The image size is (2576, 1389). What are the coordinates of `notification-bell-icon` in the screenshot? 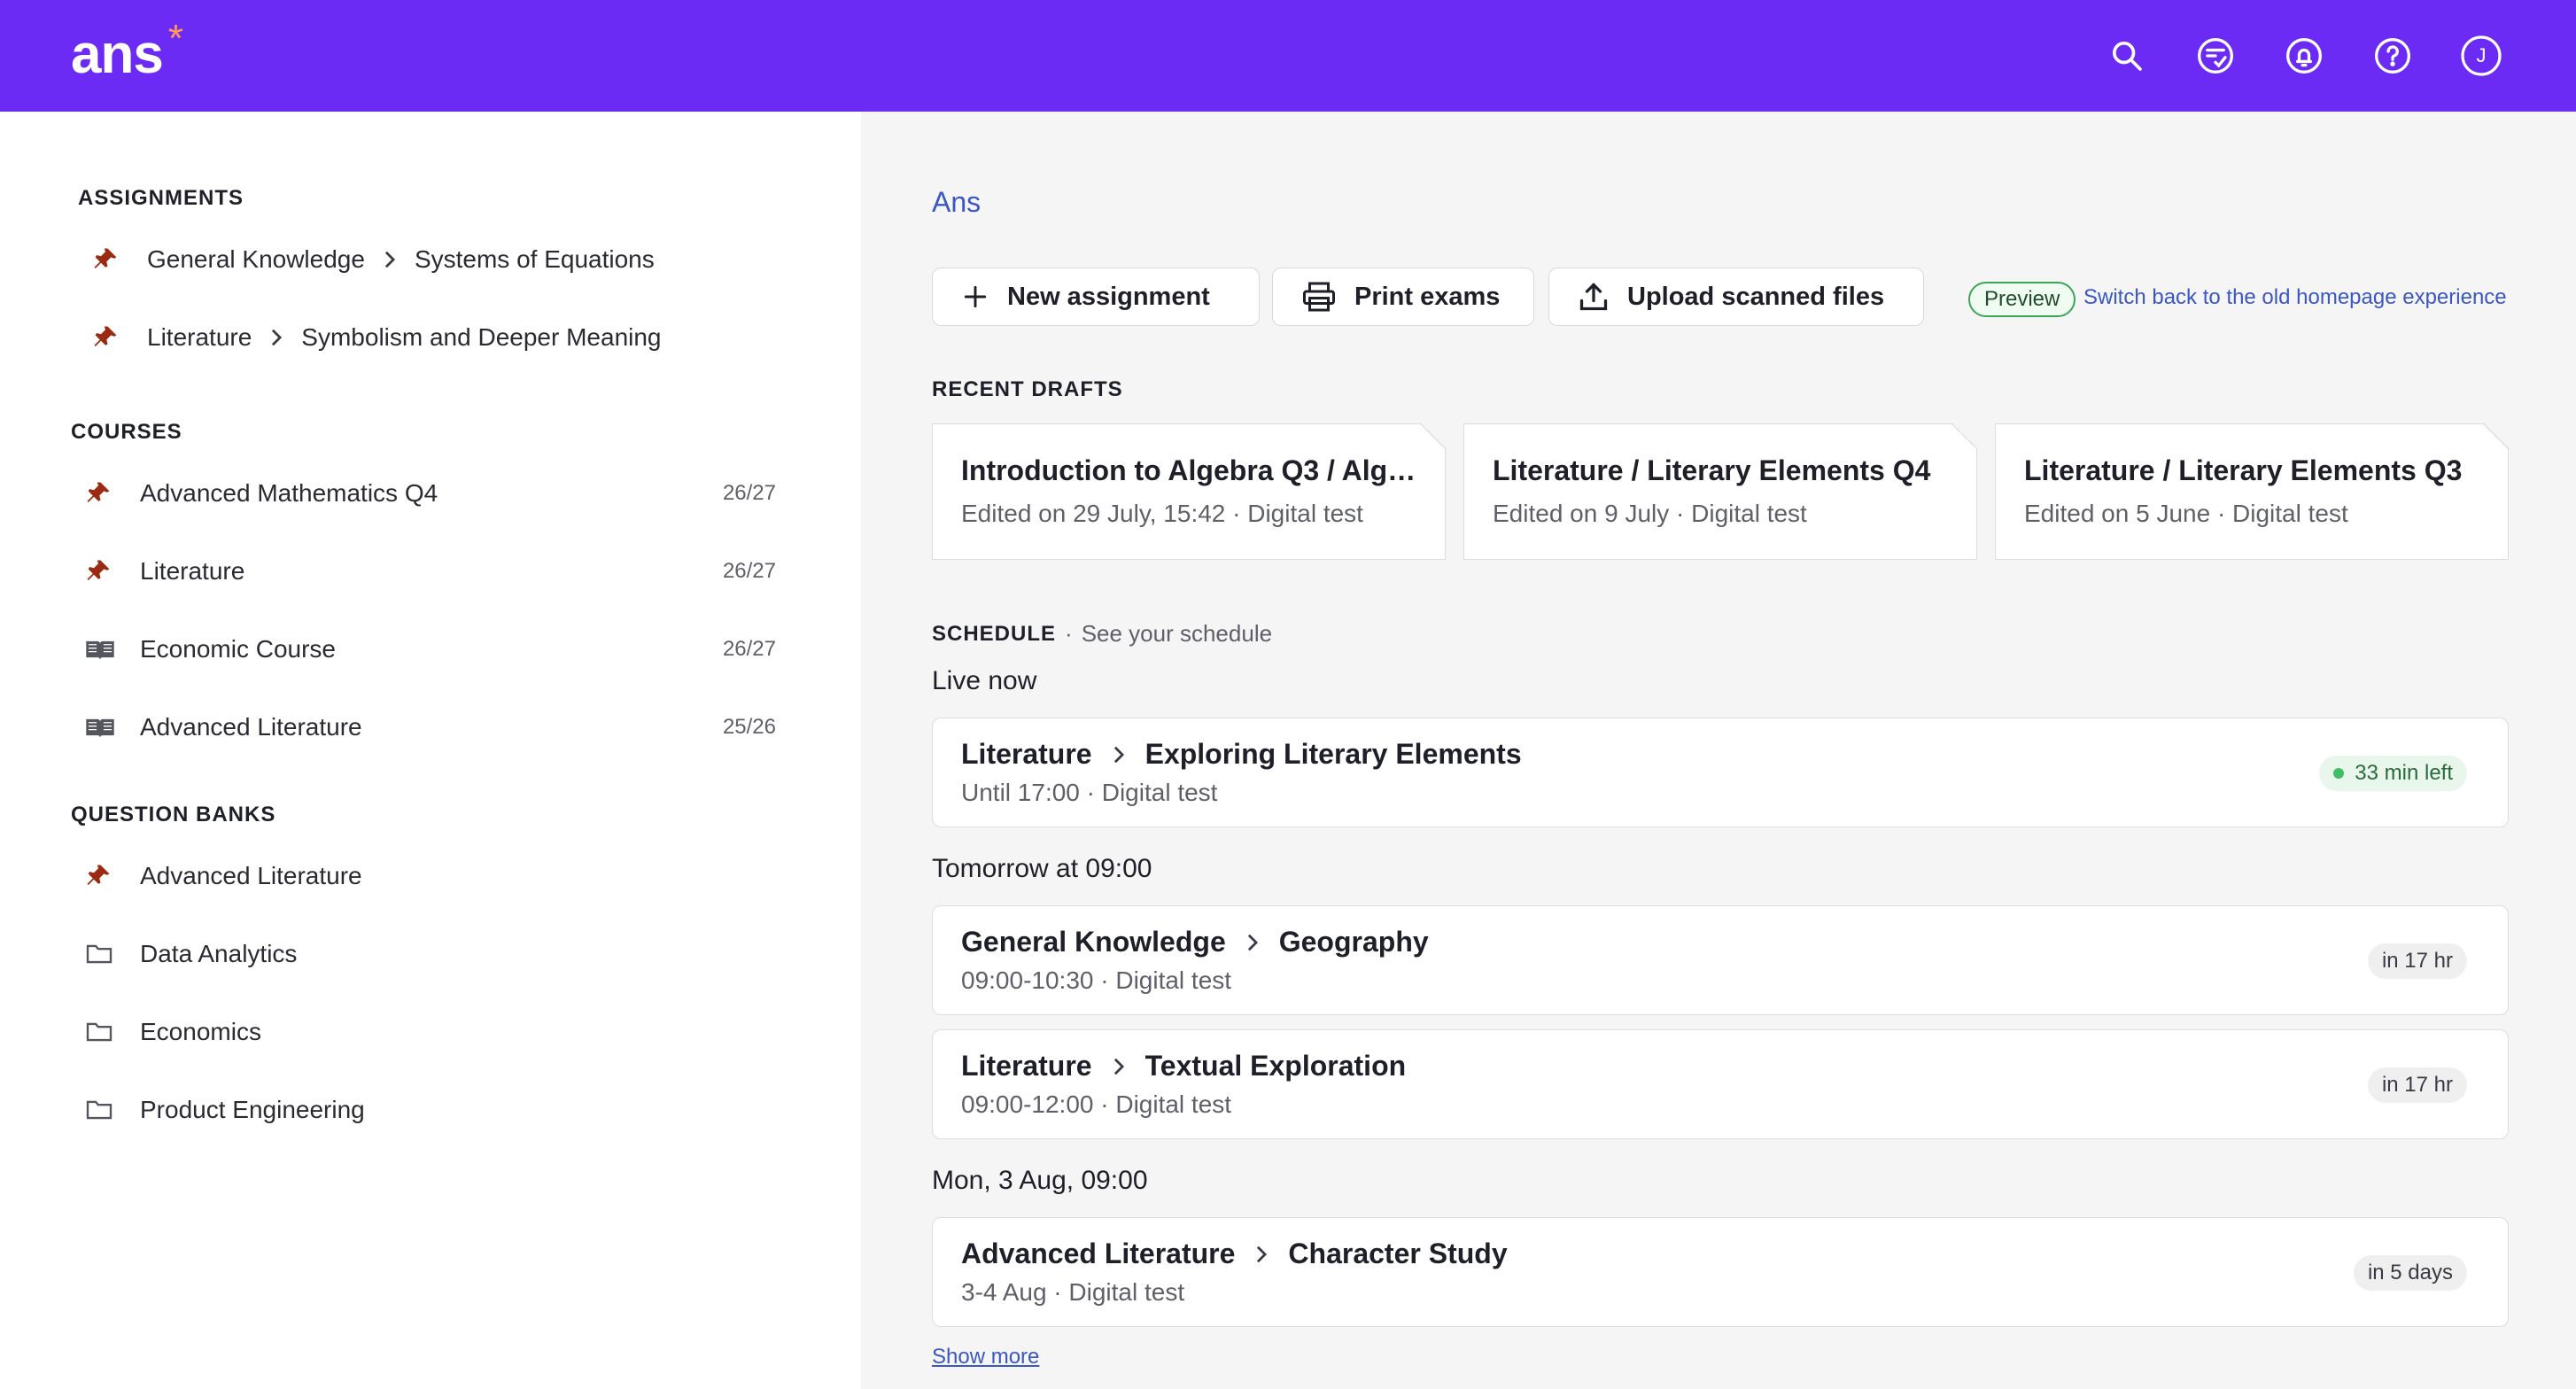 It's located at (2304, 56).